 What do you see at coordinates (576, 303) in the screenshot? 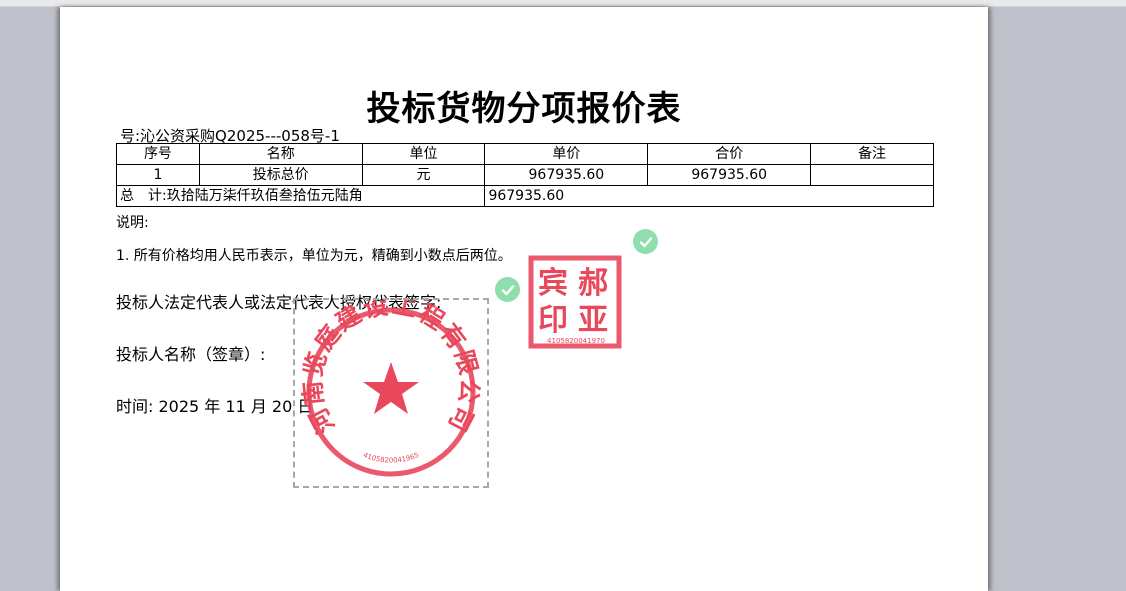
I see `personal-seal: 宾 郝 印 亚 4105820041970` at bounding box center [576, 303].